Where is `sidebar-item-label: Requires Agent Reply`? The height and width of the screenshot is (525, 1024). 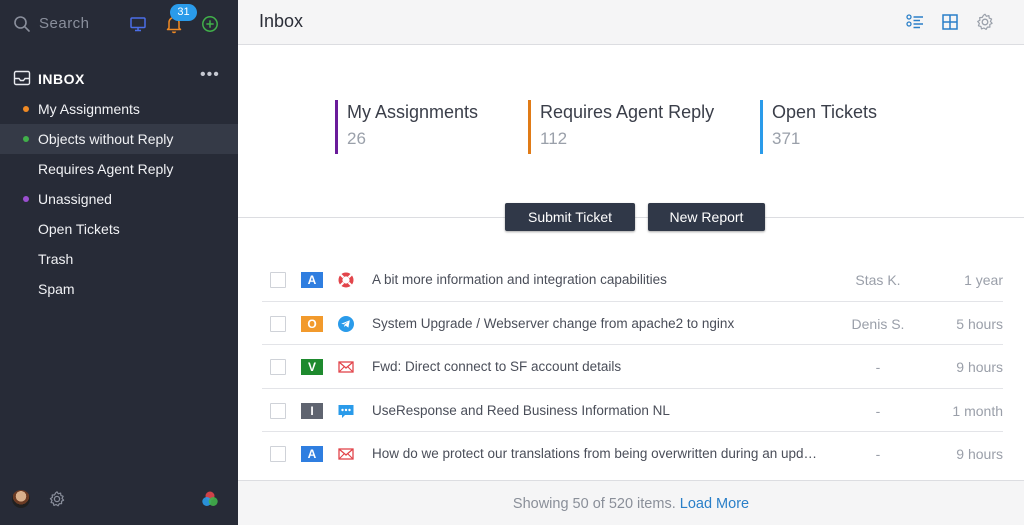
sidebar-item-label: Requires Agent Reply is located at coordinates (106, 169).